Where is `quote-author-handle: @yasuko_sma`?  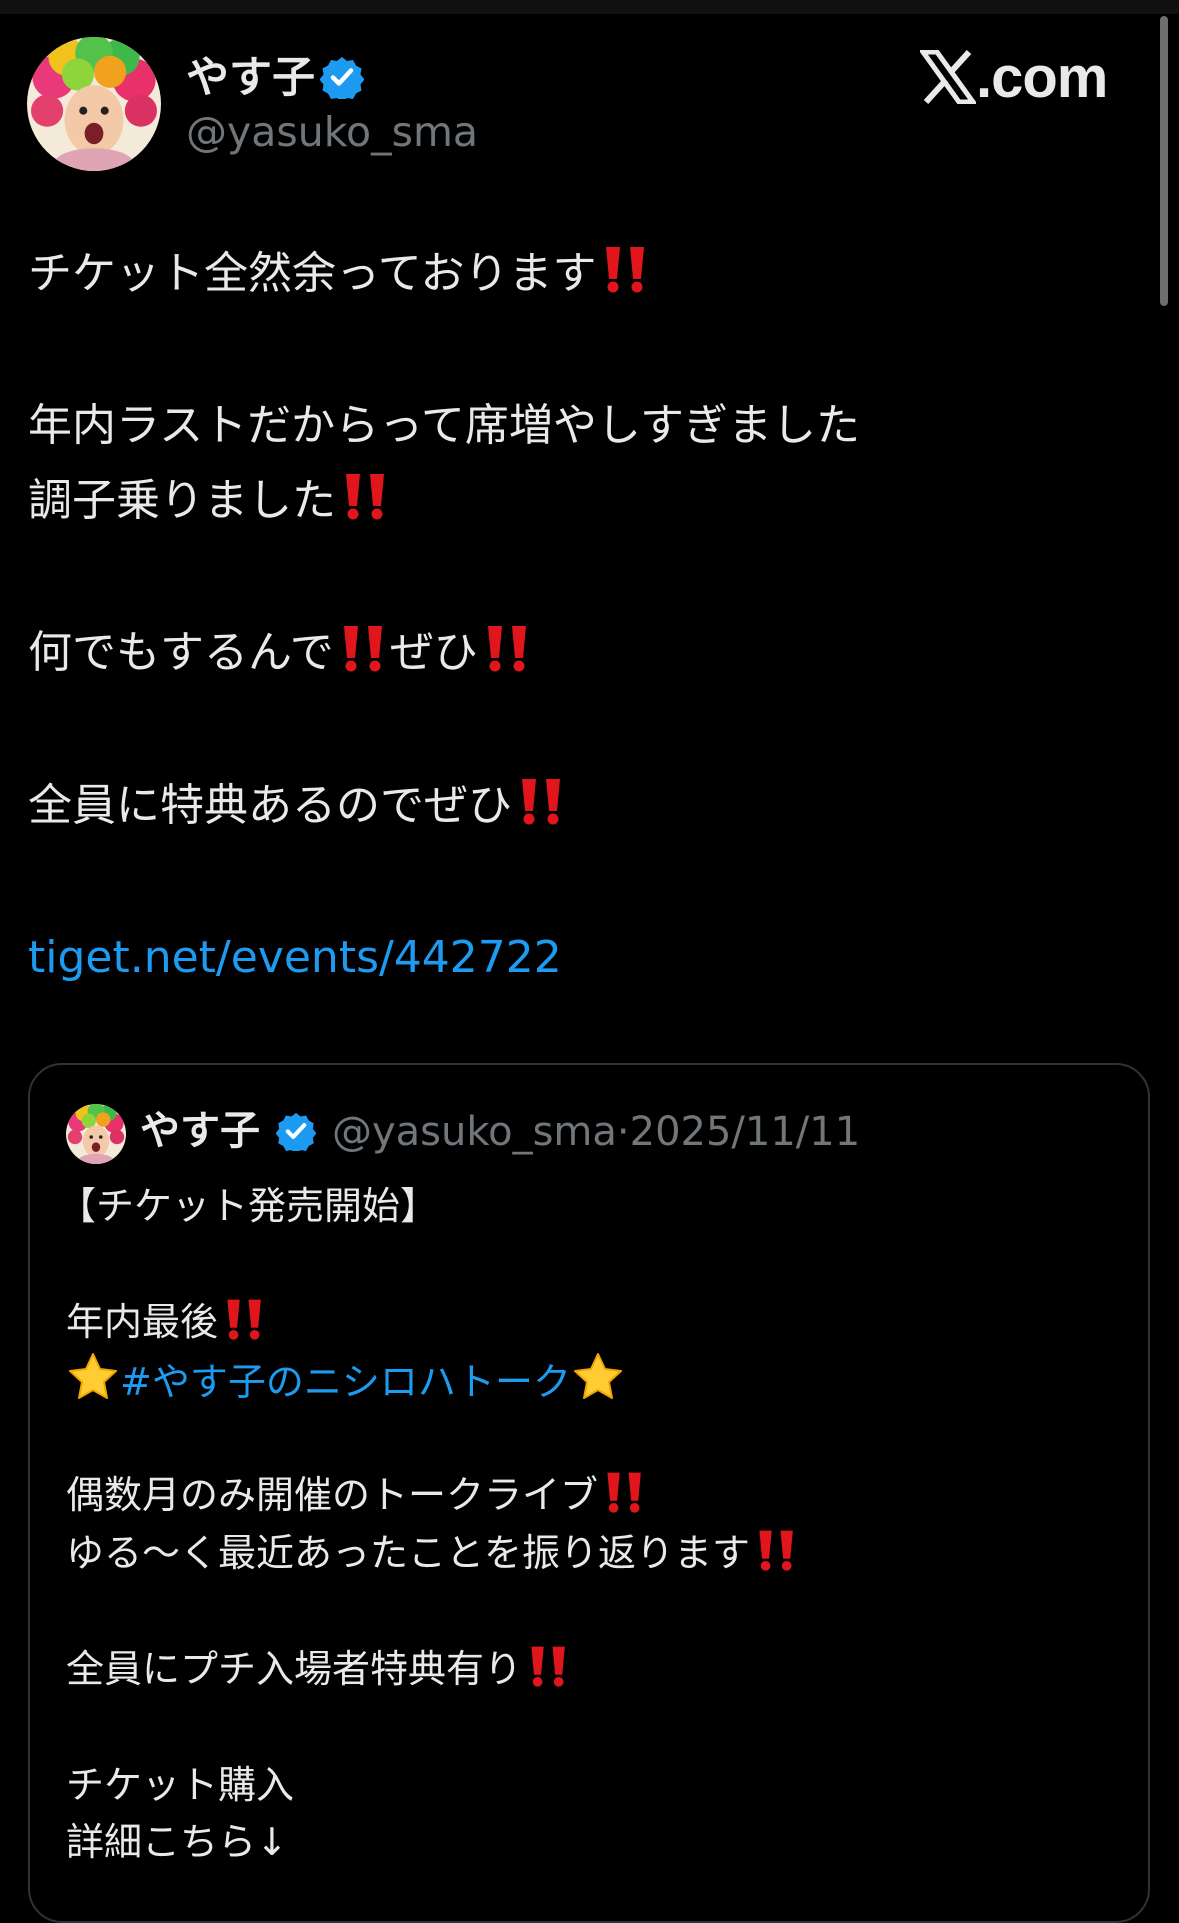
quote-author-handle: @yasuko_sma is located at coordinates (474, 1132).